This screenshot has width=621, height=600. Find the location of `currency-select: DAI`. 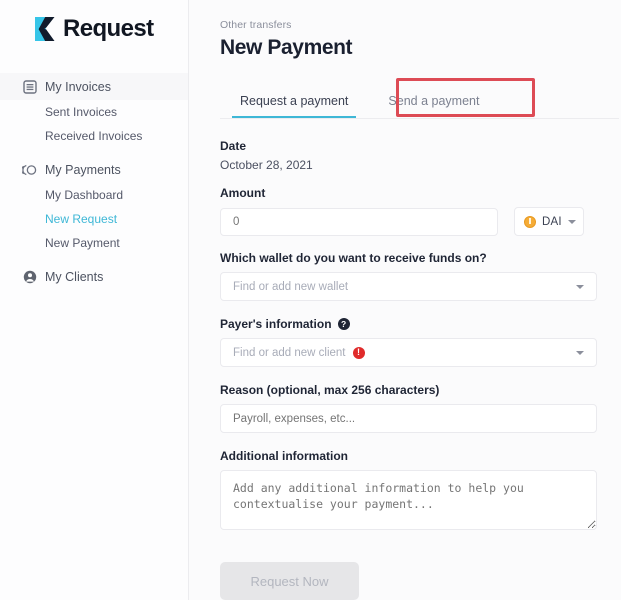

currency-select: DAI is located at coordinates (549, 221).